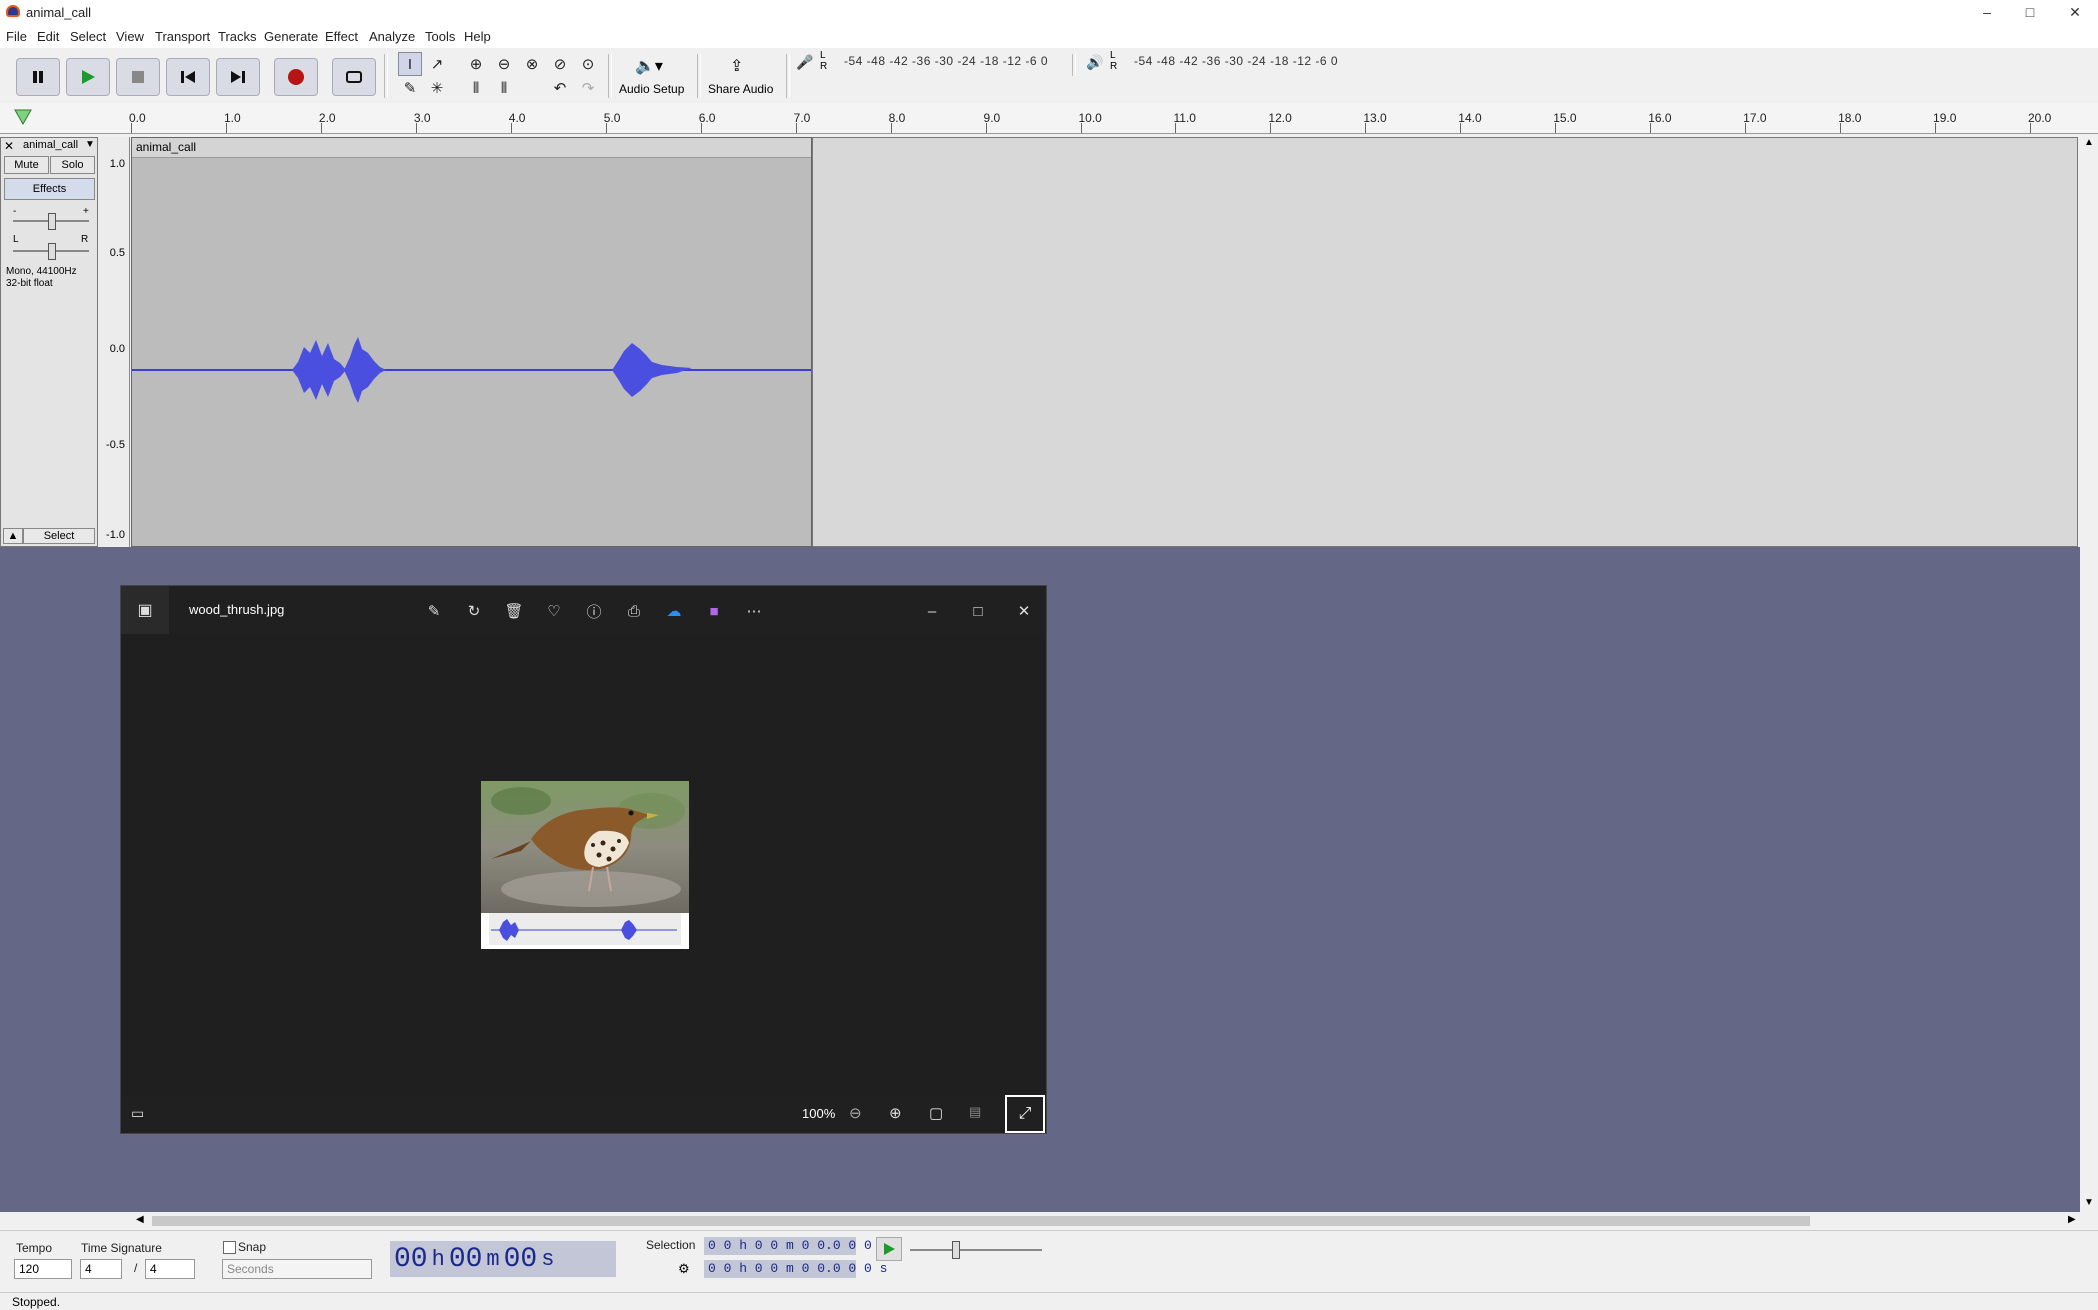 The image size is (2098, 1310). I want to click on more-options-icon: ⋯, so click(754, 611).